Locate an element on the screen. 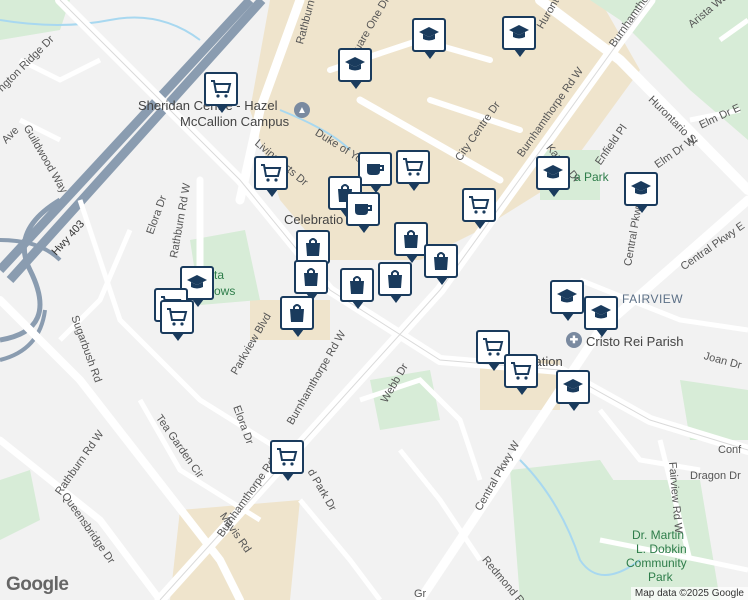  place-label-fairview: FAIRVIEW is located at coordinates (653, 299).